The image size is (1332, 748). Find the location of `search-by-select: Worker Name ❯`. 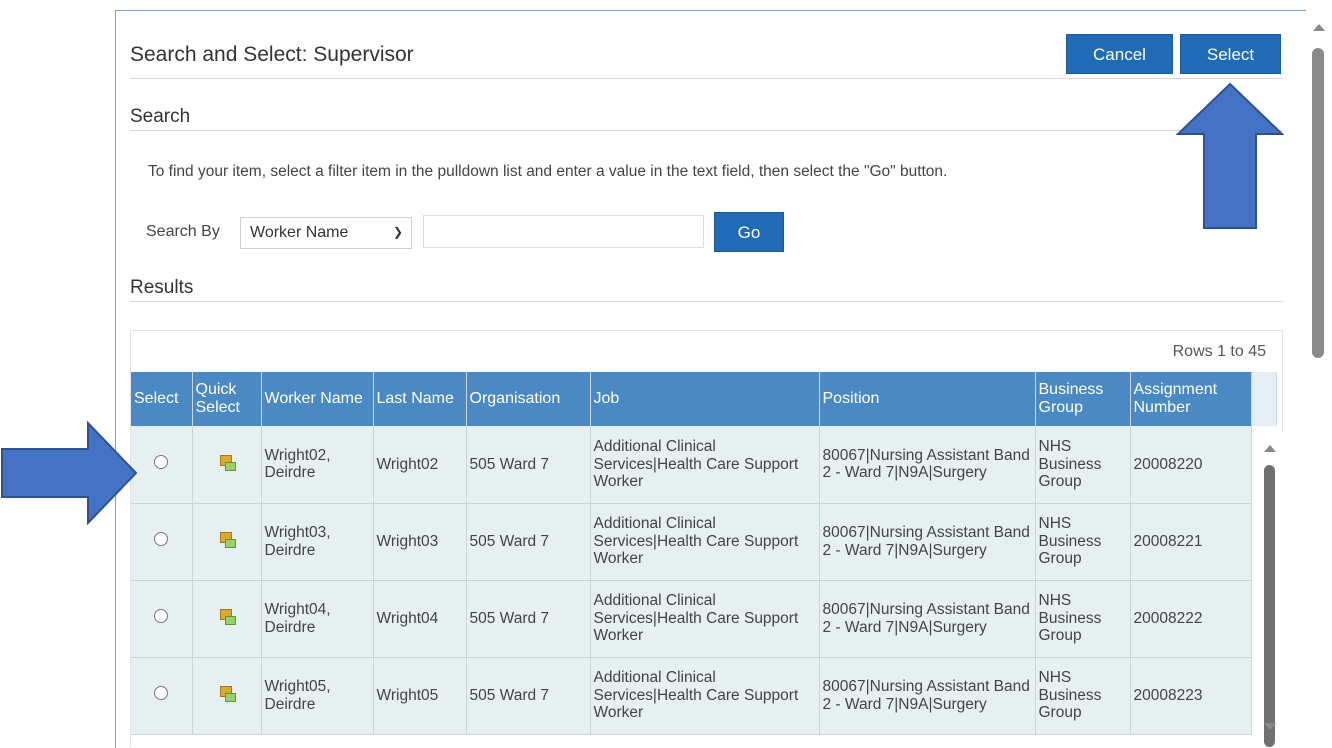

search-by-select: Worker Name ❯ is located at coordinates (326, 233).